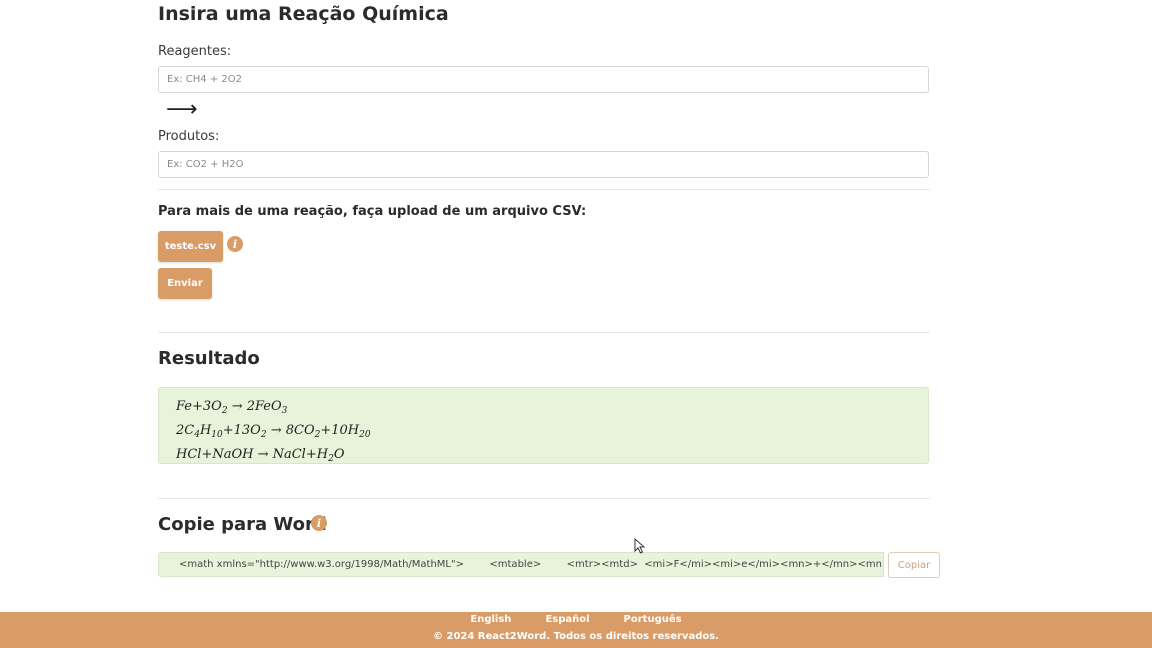  What do you see at coordinates (914, 565) in the screenshot?
I see `copy-button: Copiar` at bounding box center [914, 565].